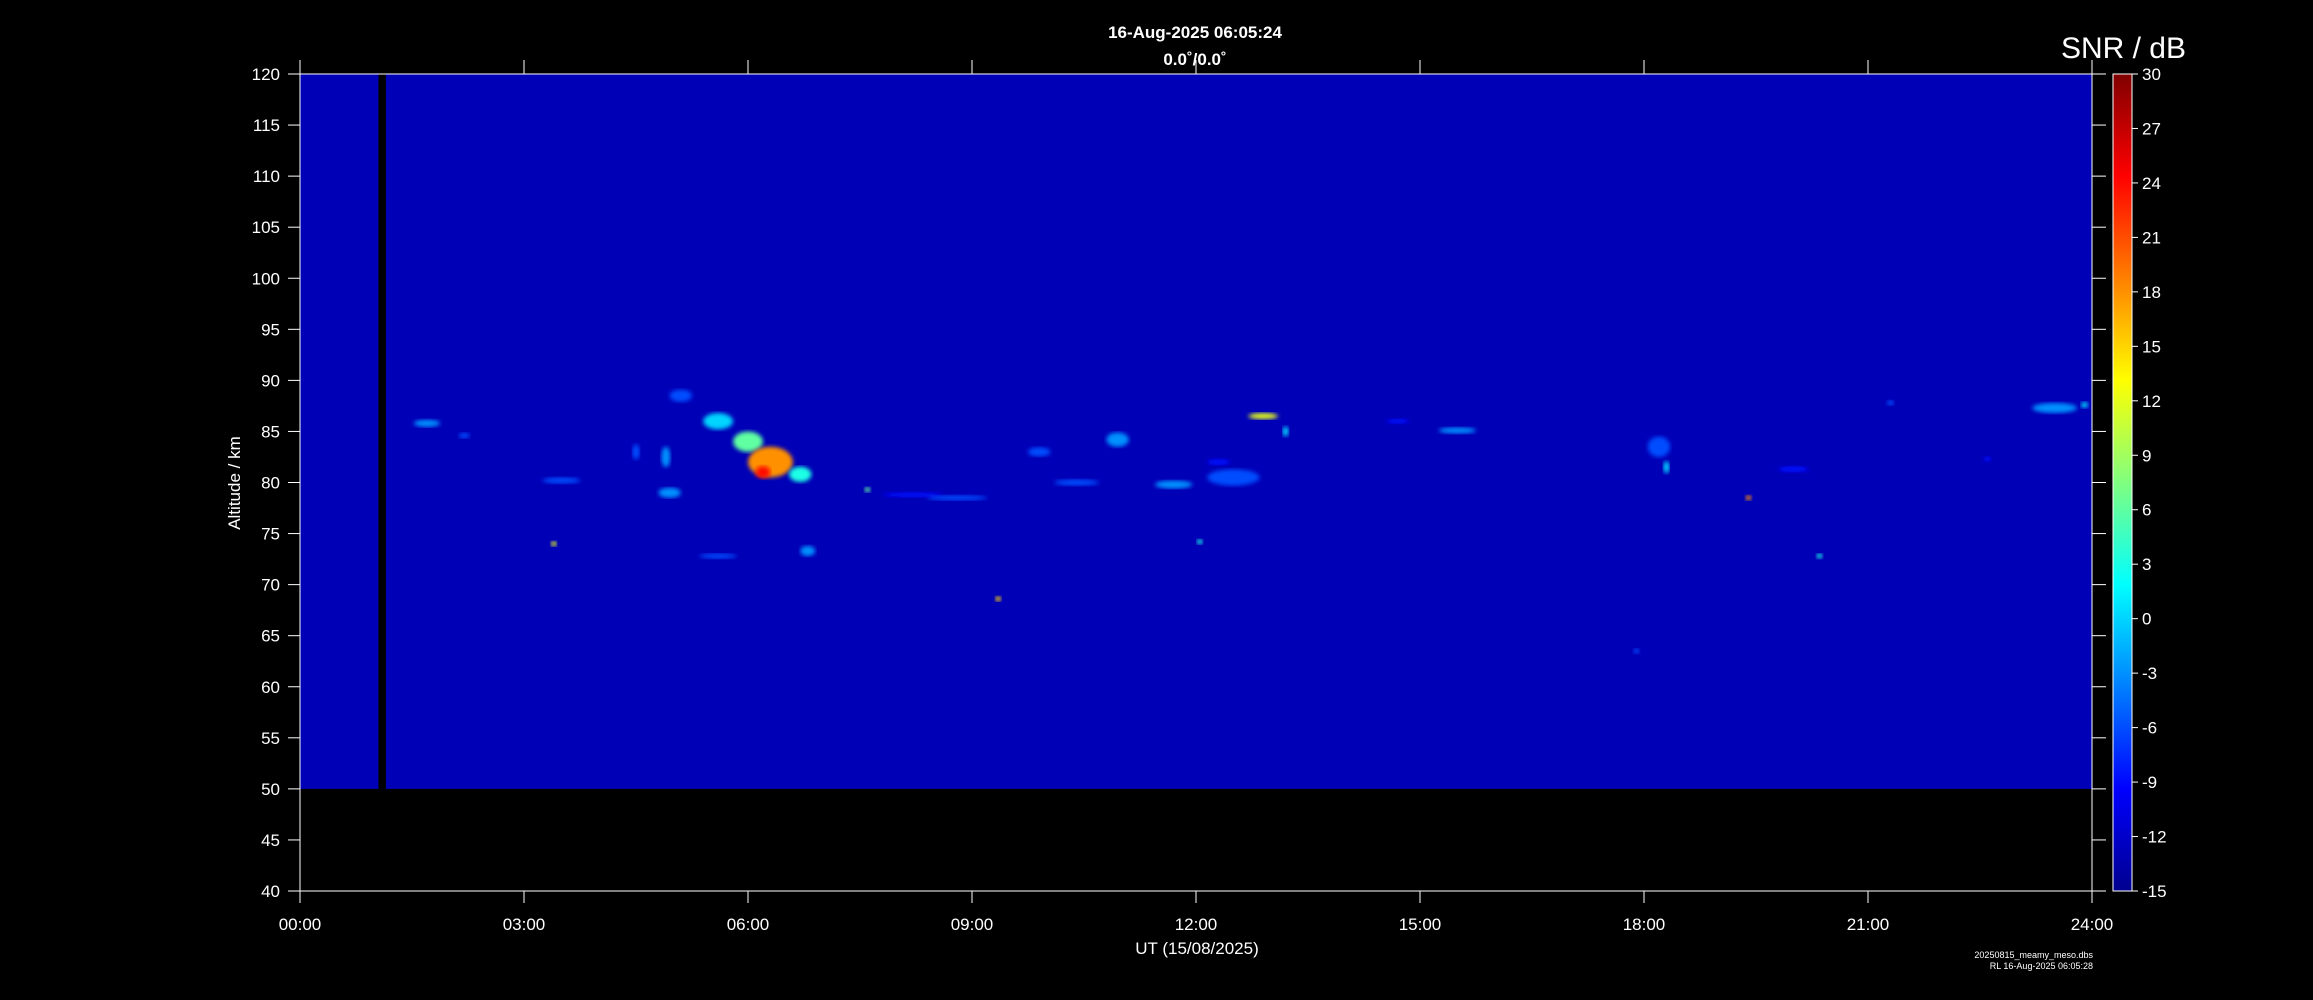 The height and width of the screenshot is (1000, 2313). What do you see at coordinates (270, 687) in the screenshot?
I see `y-tick-label: 60` at bounding box center [270, 687].